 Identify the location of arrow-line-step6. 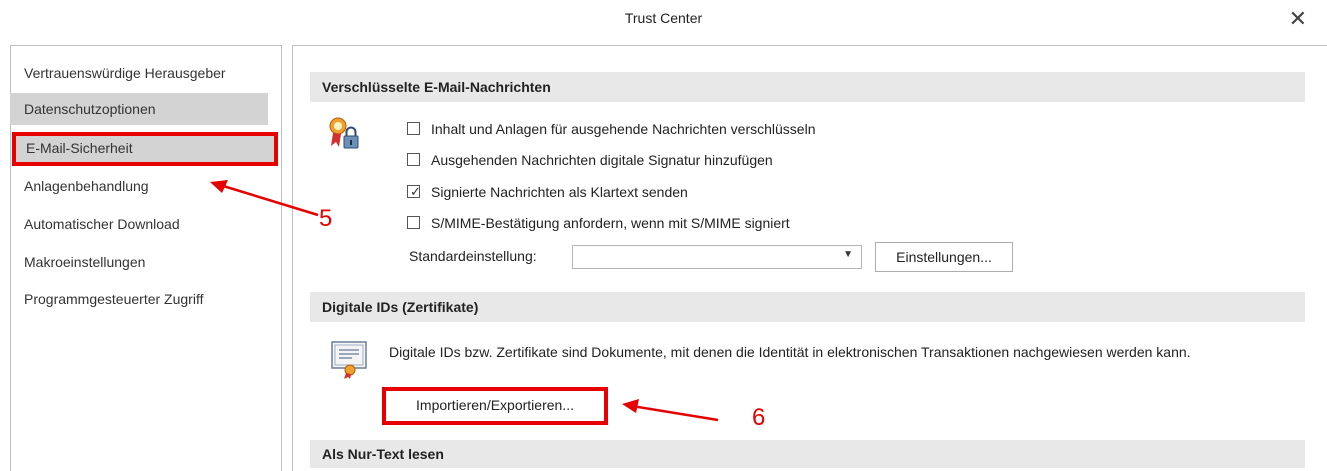
(675, 413).